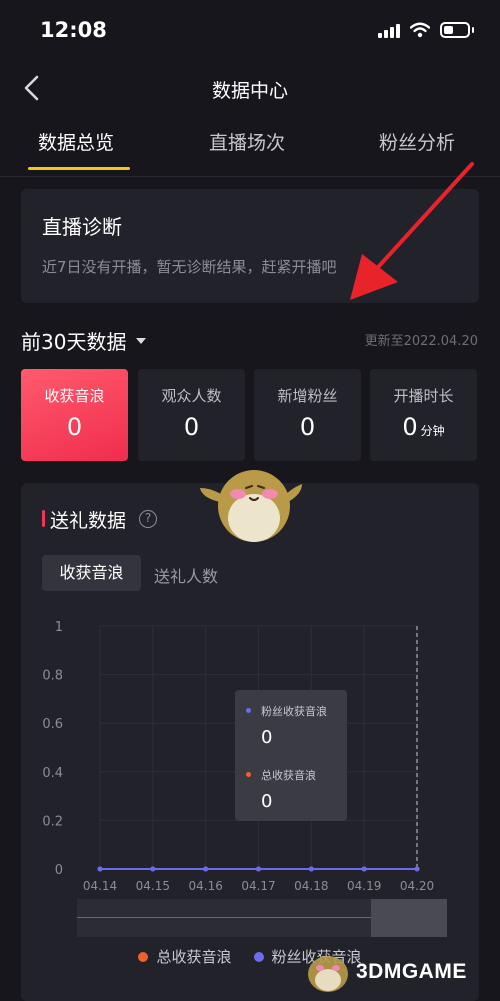 The width and height of the screenshot is (500, 1001). What do you see at coordinates (389, 30) in the screenshot?
I see `cellular-signal-icon` at bounding box center [389, 30].